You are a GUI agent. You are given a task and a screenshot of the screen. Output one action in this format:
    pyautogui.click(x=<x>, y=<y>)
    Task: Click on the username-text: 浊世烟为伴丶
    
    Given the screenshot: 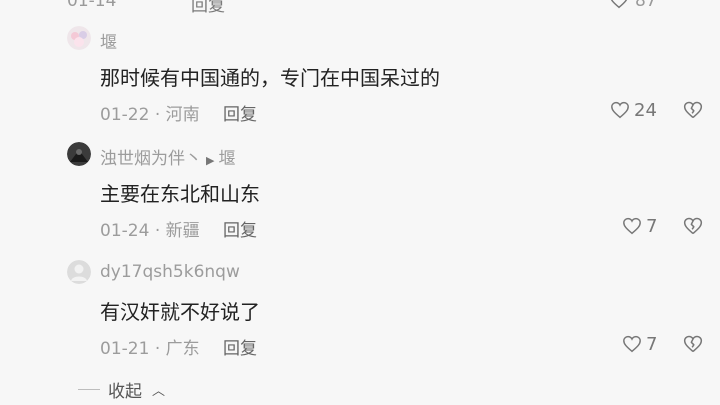 What is the action you would take?
    pyautogui.click(x=151, y=159)
    